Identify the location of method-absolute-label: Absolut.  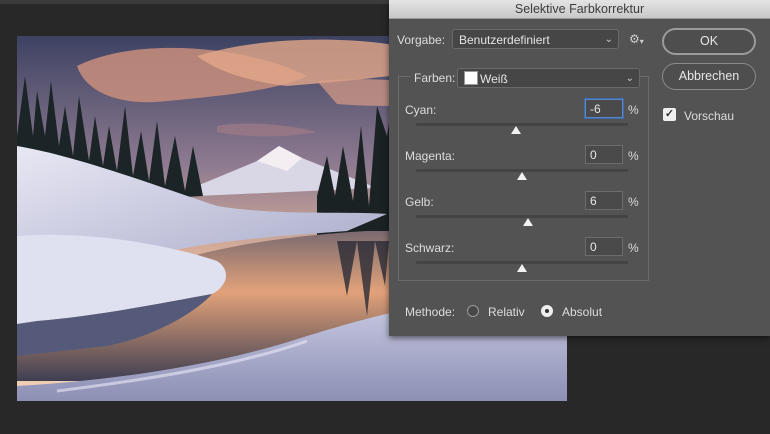
(582, 312).